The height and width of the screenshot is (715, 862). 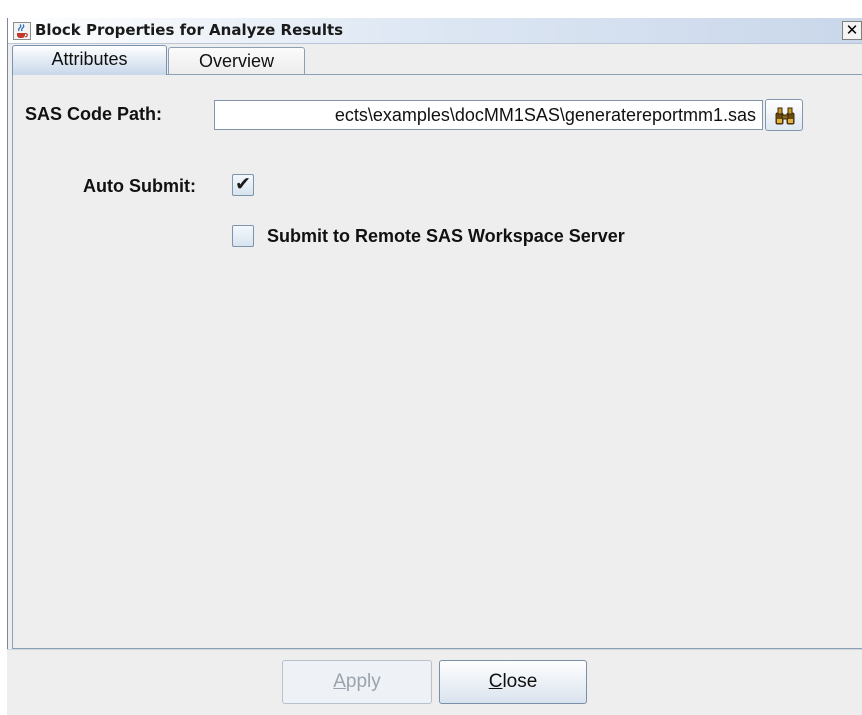 I want to click on apply-button: Apply, so click(x=357, y=682).